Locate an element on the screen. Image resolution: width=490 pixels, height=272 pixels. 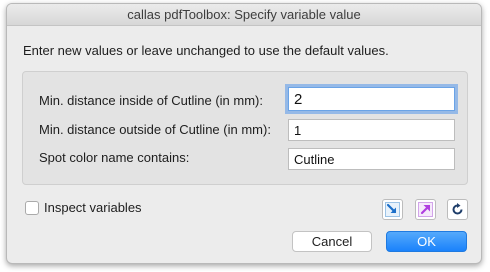
import-button is located at coordinates (392, 209).